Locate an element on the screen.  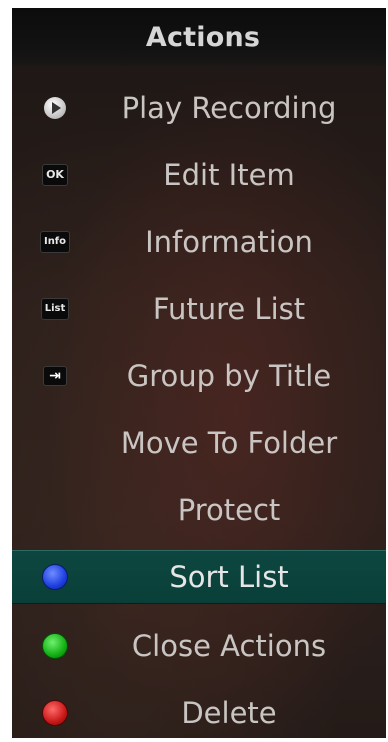
play-icon is located at coordinates (55, 107).